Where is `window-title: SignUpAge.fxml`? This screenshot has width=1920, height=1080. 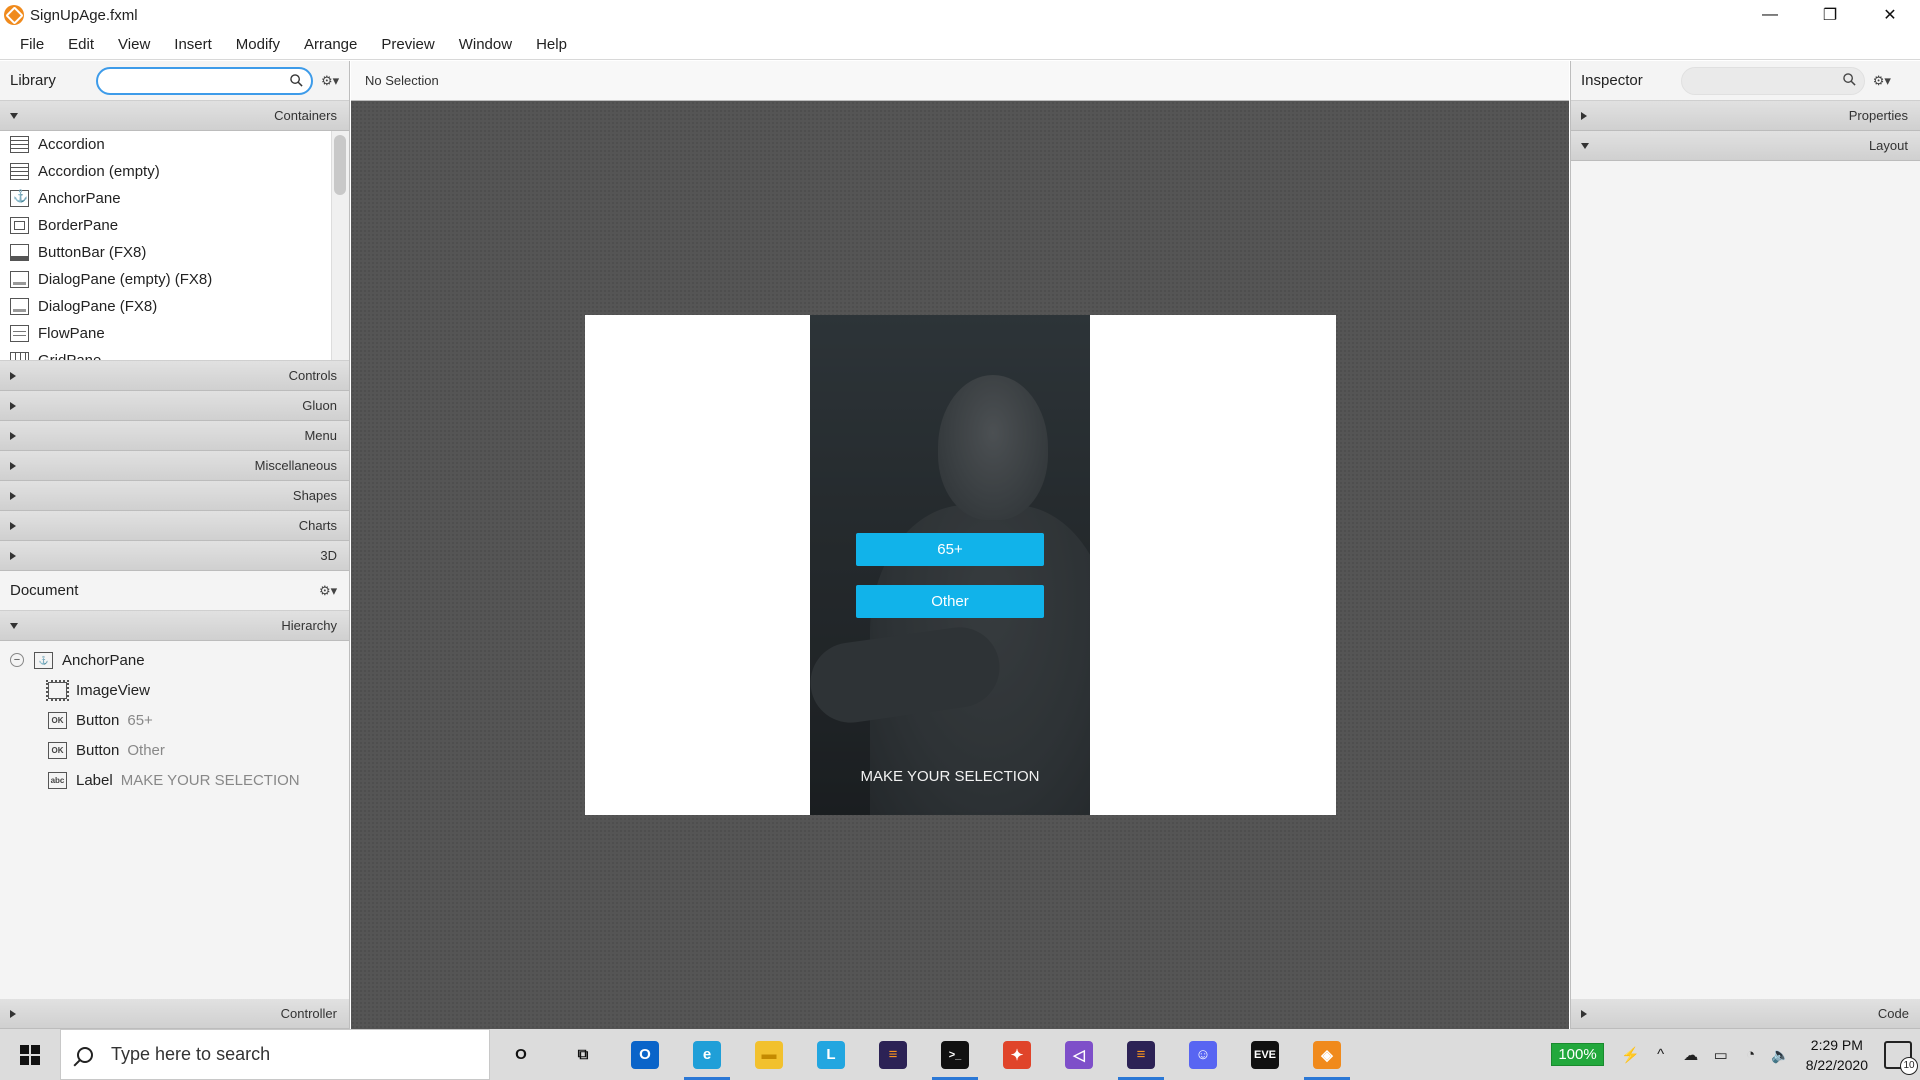 window-title: SignUpAge.fxml is located at coordinates (84, 15).